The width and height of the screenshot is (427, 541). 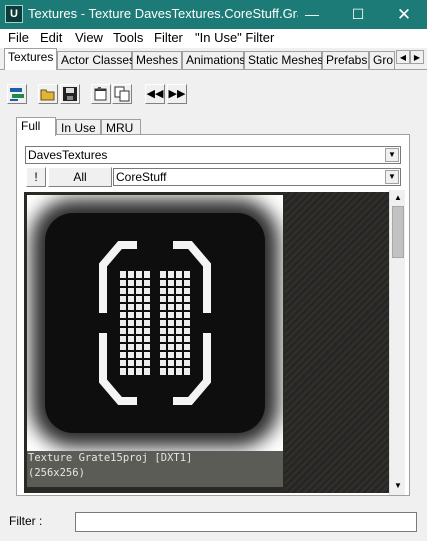 What do you see at coordinates (68, 155) in the screenshot?
I see `package-combo-value: DavesTextures` at bounding box center [68, 155].